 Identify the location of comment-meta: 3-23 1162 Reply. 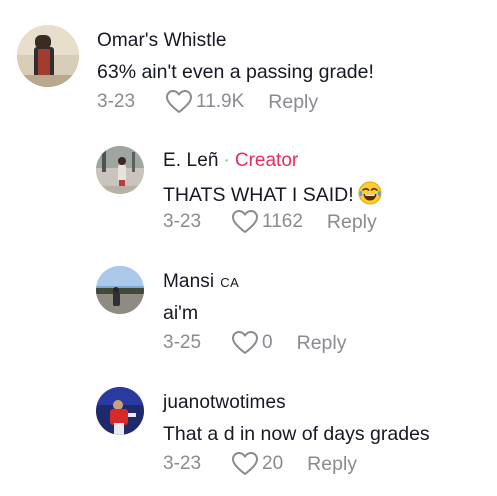
(270, 222).